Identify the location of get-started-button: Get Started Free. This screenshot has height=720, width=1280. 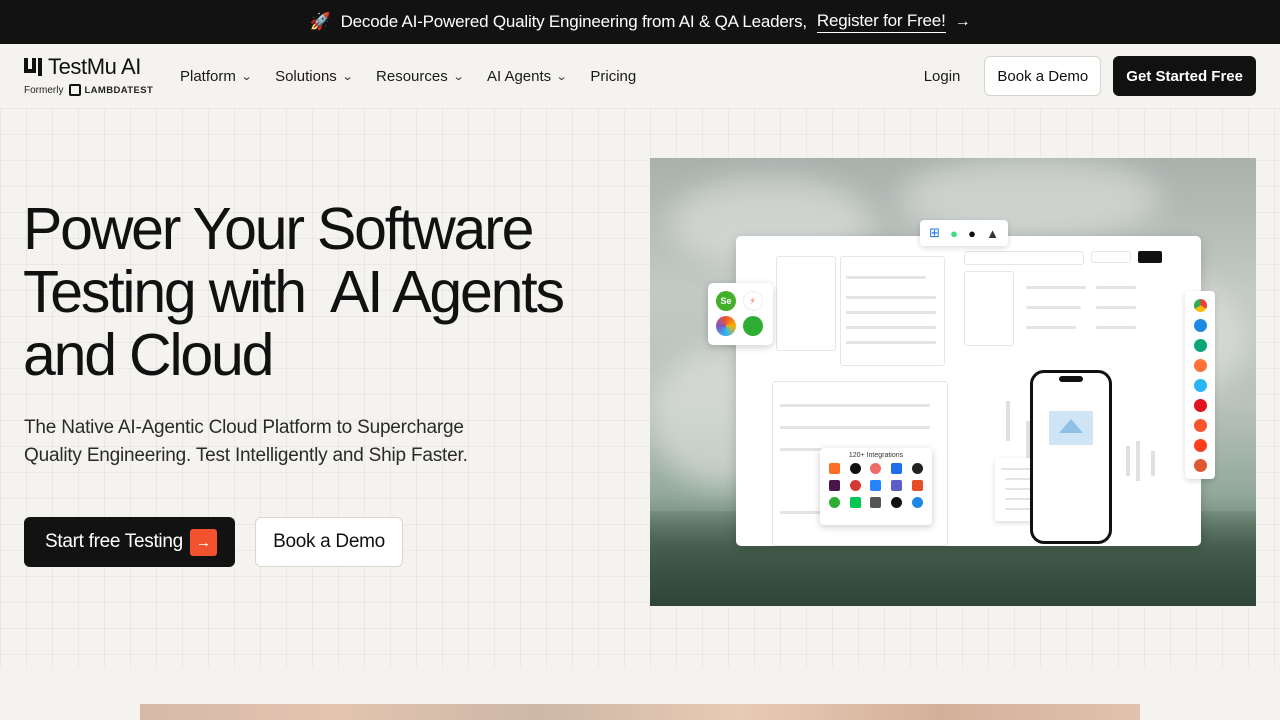
(1184, 76).